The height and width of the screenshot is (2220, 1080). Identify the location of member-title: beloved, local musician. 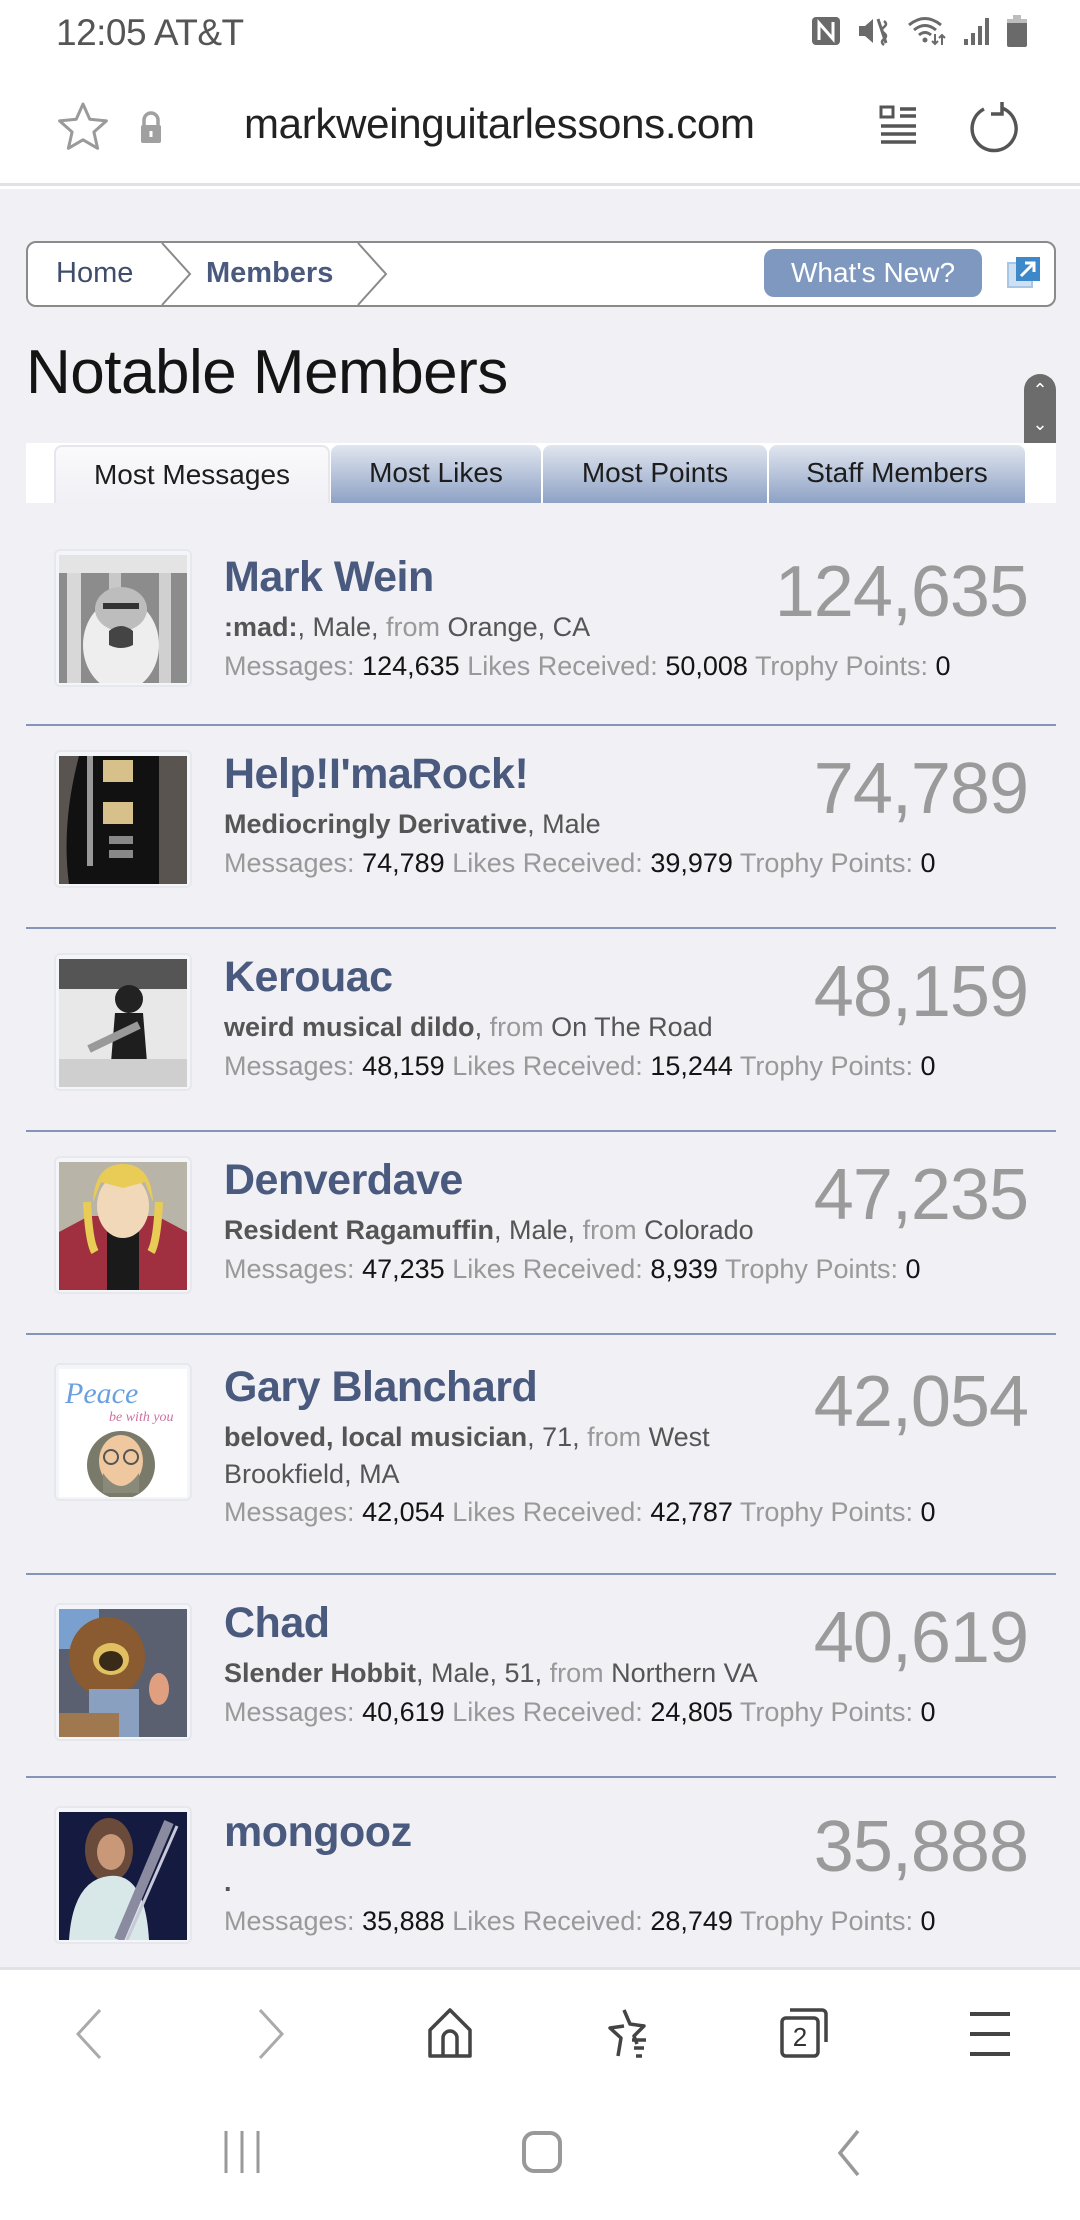
(376, 1437).